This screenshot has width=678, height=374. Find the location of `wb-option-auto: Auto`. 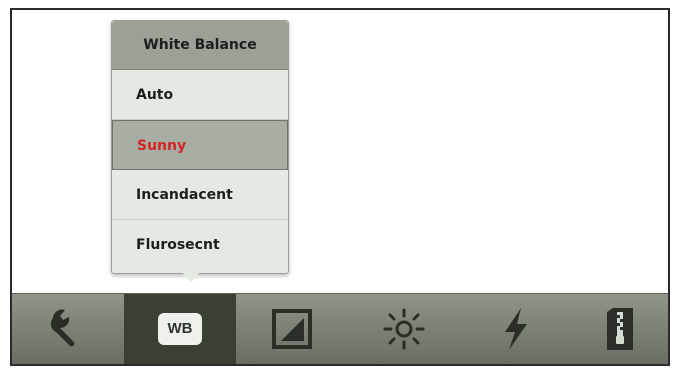

wb-option-auto: Auto is located at coordinates (200, 95).